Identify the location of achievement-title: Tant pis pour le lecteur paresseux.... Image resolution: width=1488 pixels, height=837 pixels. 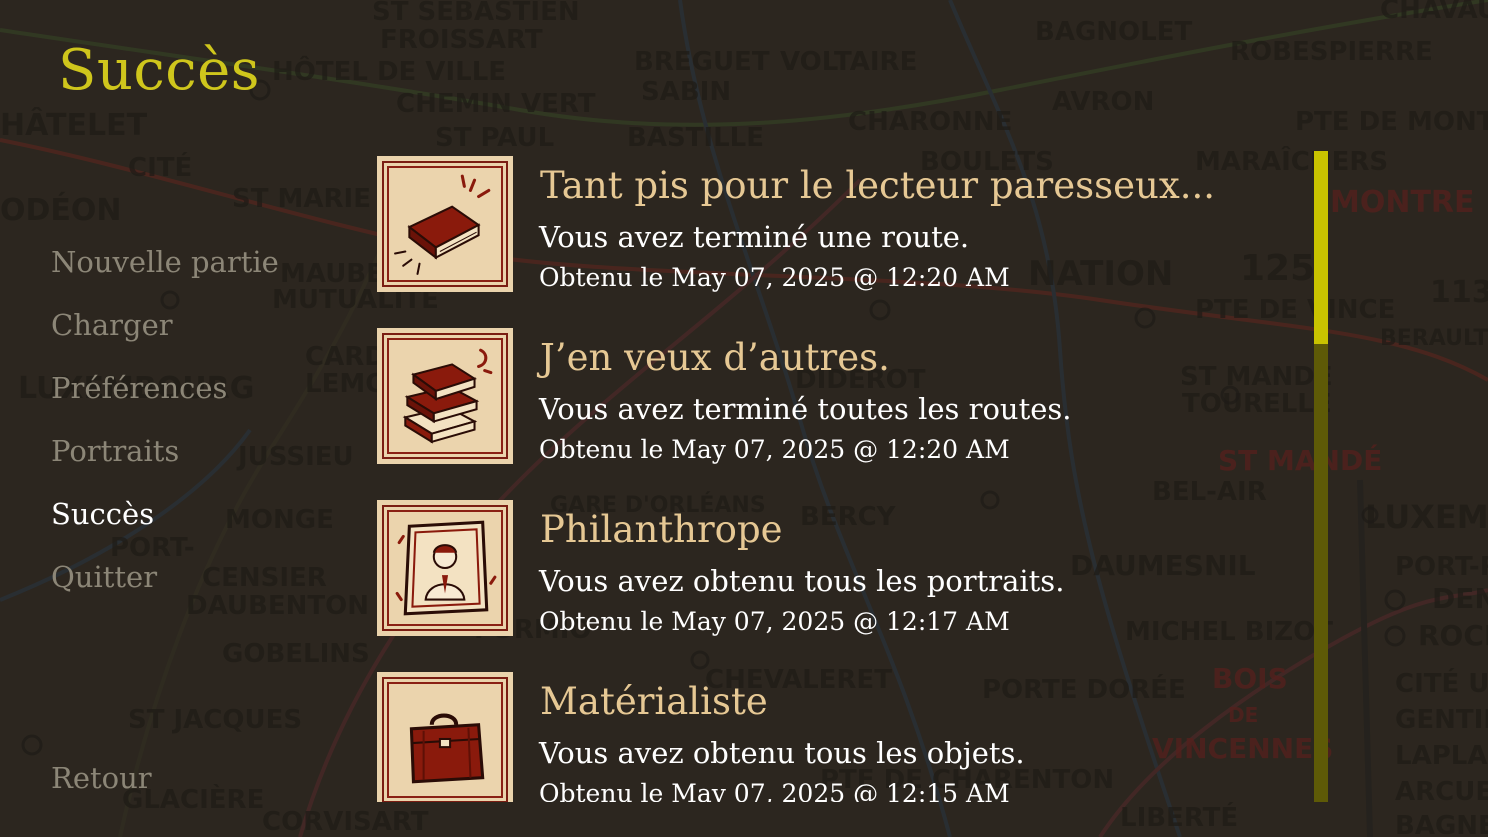
(877, 185).